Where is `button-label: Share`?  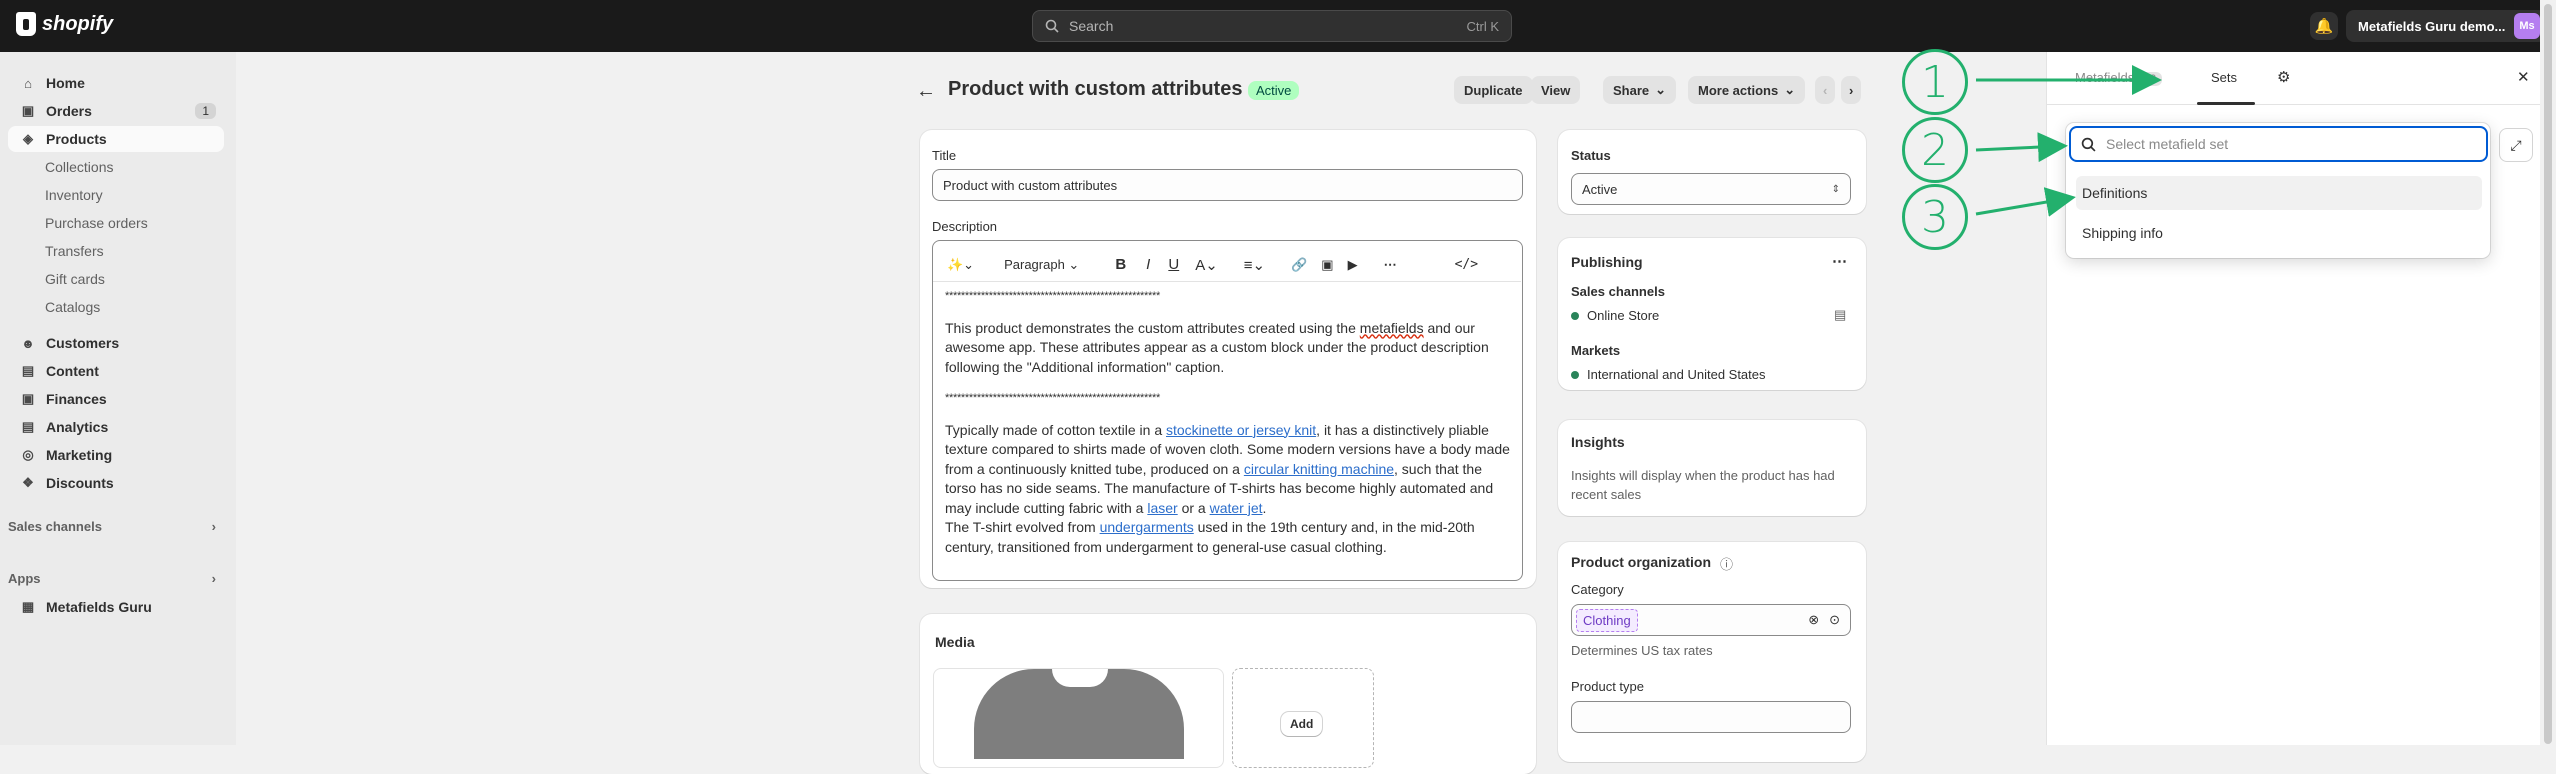
button-label: Share is located at coordinates (1631, 90).